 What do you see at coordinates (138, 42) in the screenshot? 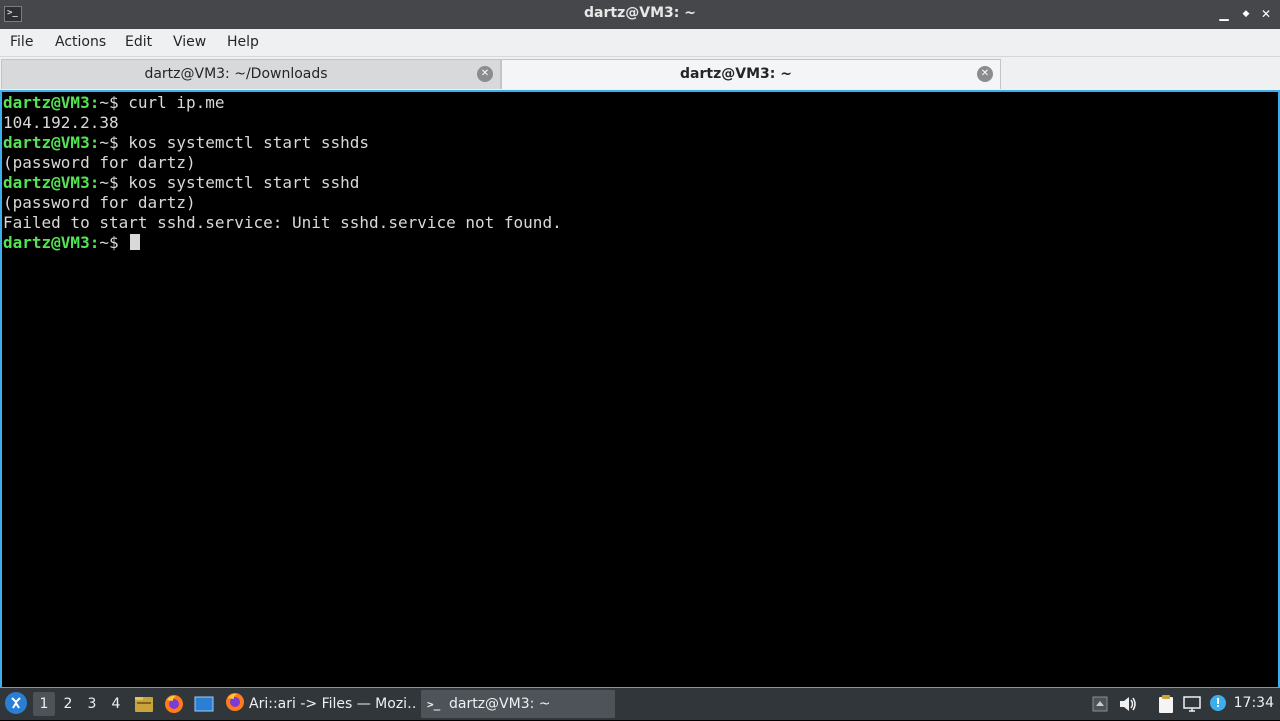
I see `menu-edit: Edit` at bounding box center [138, 42].